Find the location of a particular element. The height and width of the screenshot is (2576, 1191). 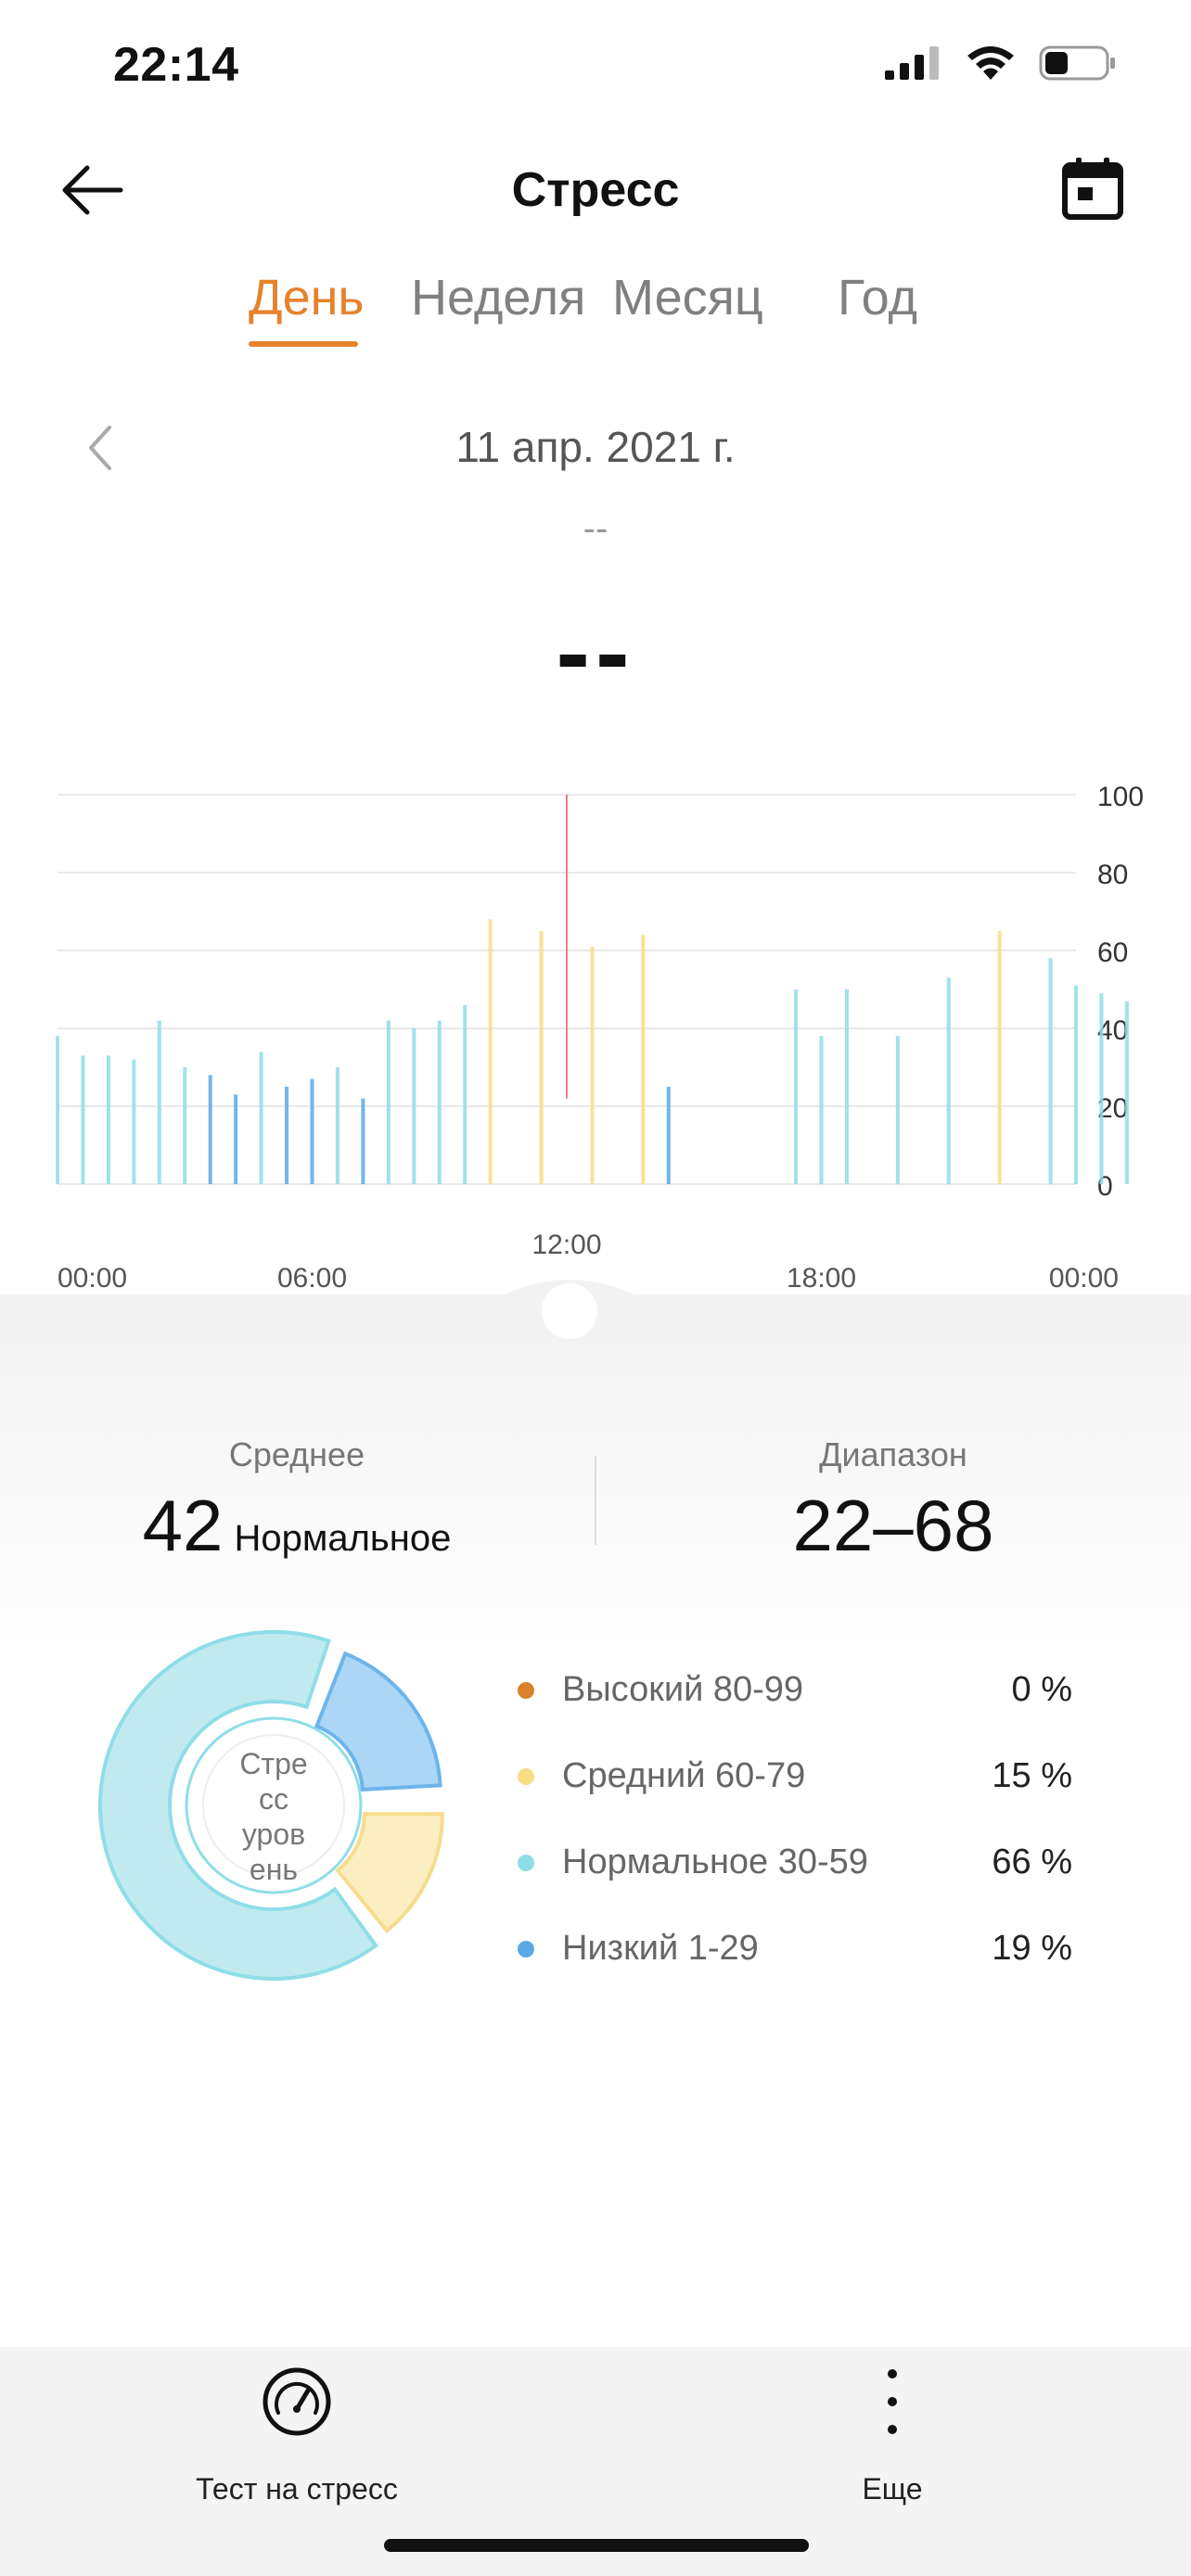

selected-stress-value: -- is located at coordinates (595, 652).